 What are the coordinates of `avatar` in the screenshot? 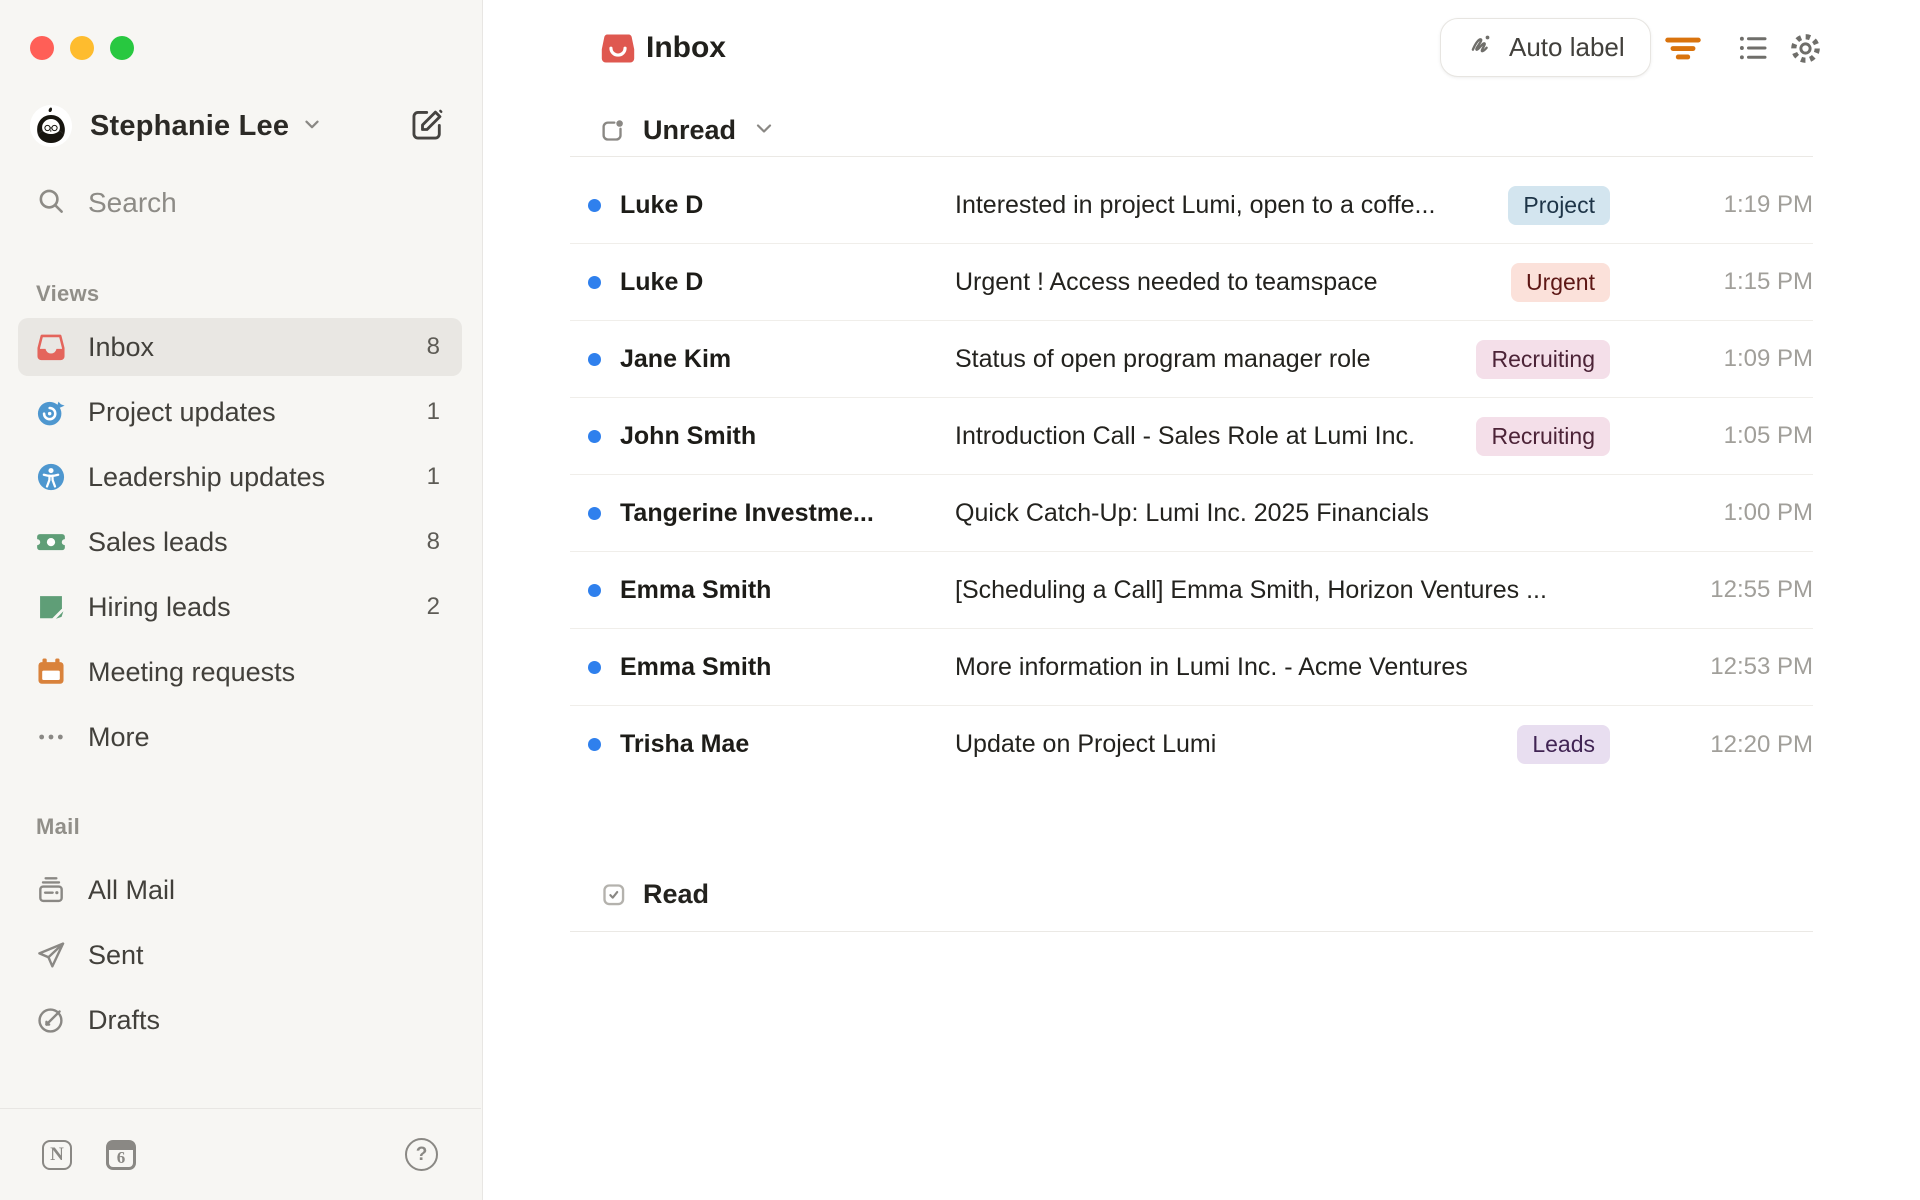 It's located at (51, 126).